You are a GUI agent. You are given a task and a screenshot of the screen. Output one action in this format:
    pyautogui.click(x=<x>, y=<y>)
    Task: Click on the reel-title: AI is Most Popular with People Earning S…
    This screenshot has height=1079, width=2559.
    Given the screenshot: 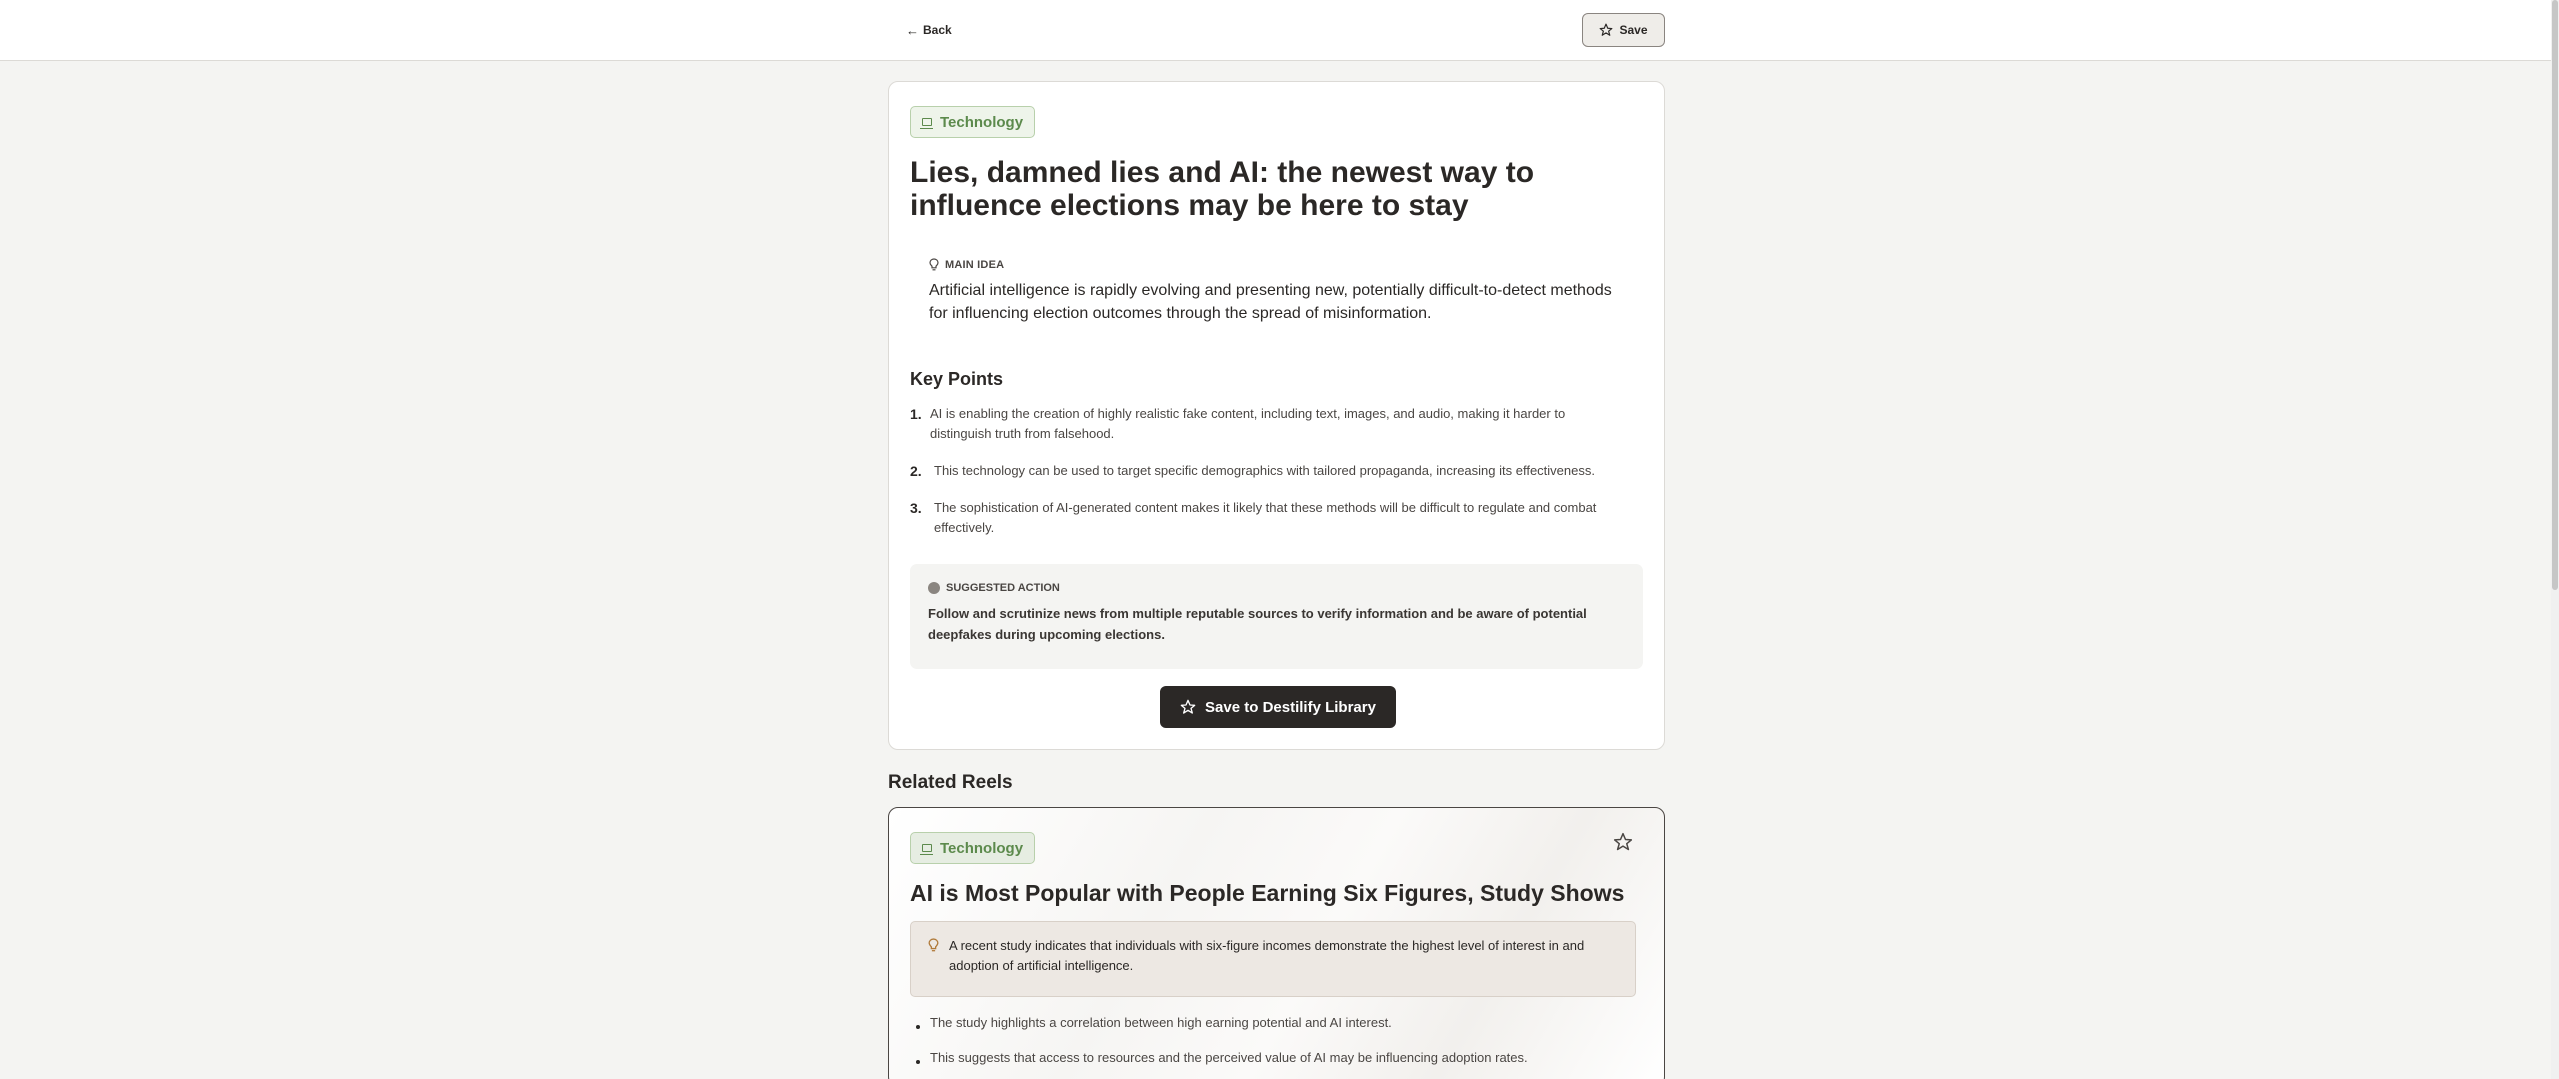 What is the action you would take?
    pyautogui.click(x=1280, y=893)
    